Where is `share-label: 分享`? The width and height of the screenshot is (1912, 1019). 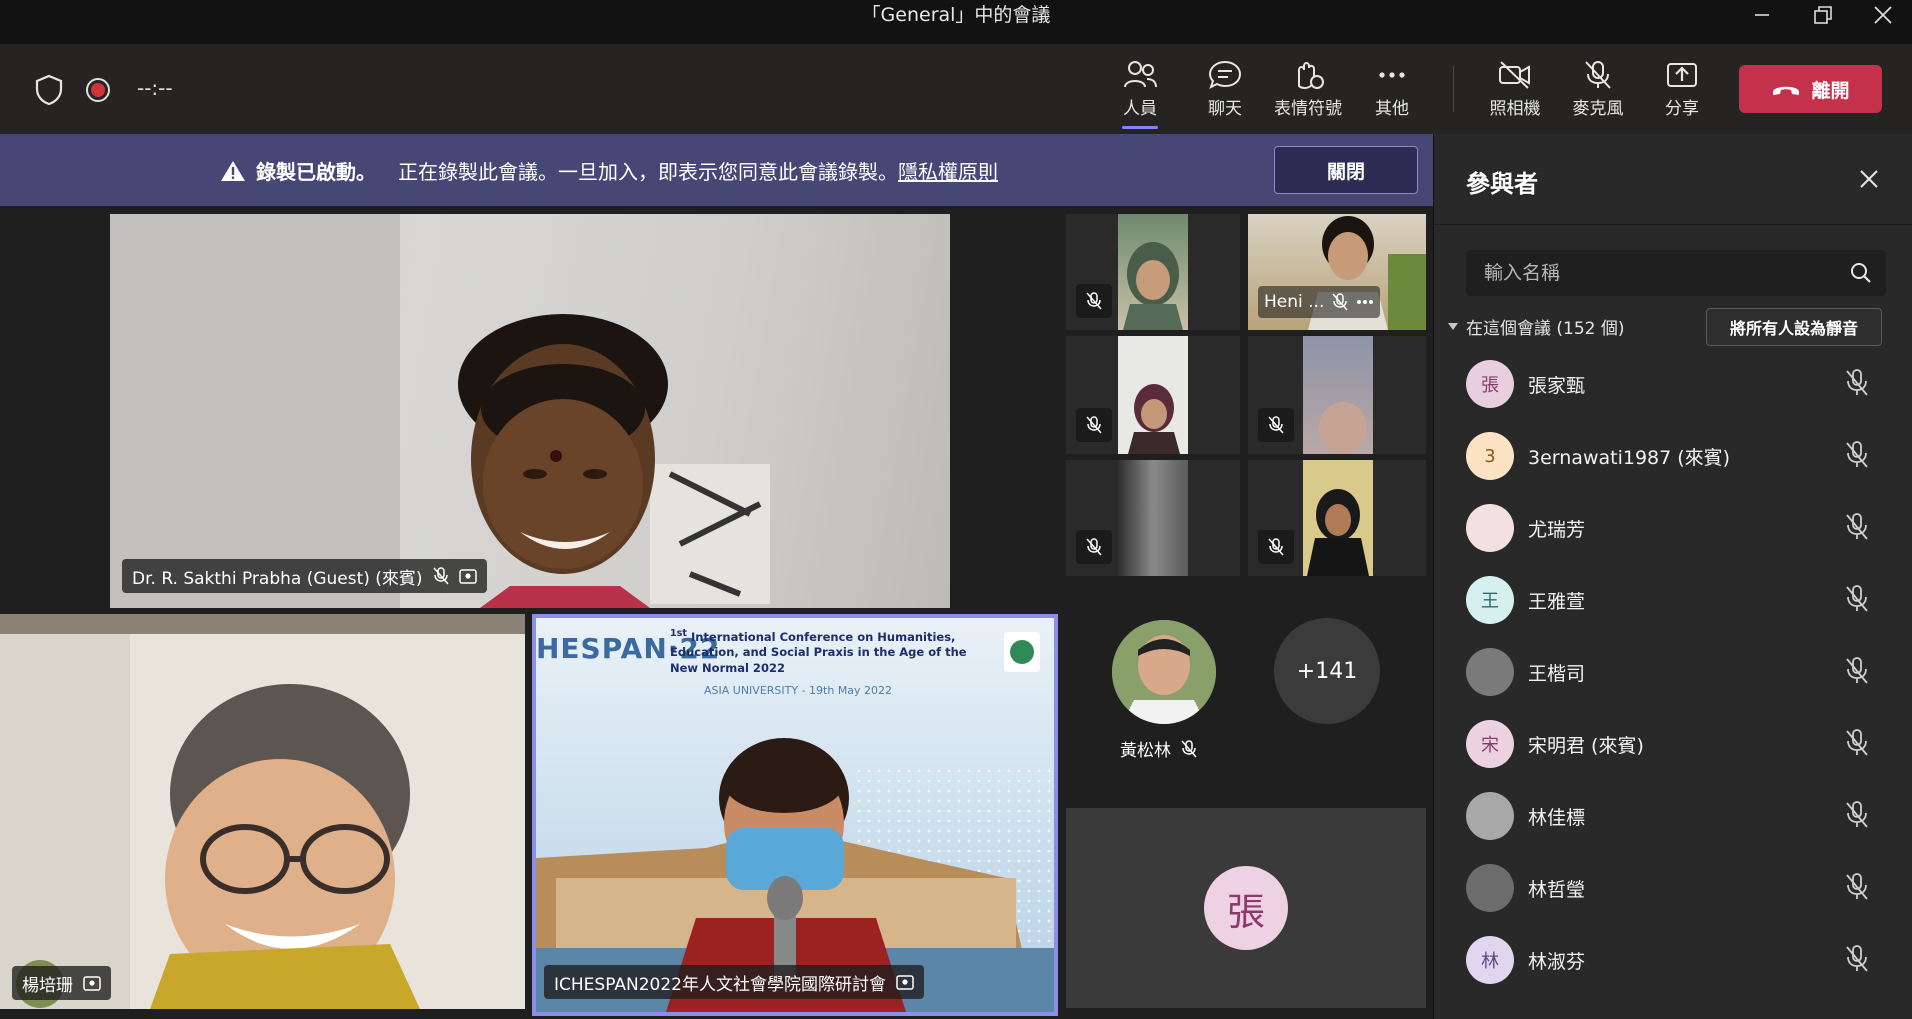
share-label: 分享 is located at coordinates (1682, 109).